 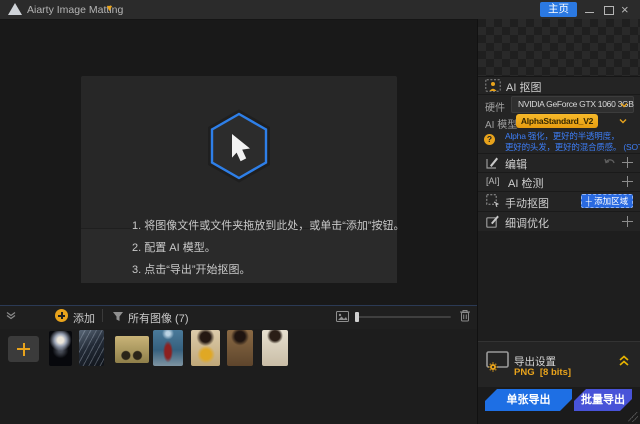 I want to click on ai-detect-icon: [AI], so click(x=493, y=181).